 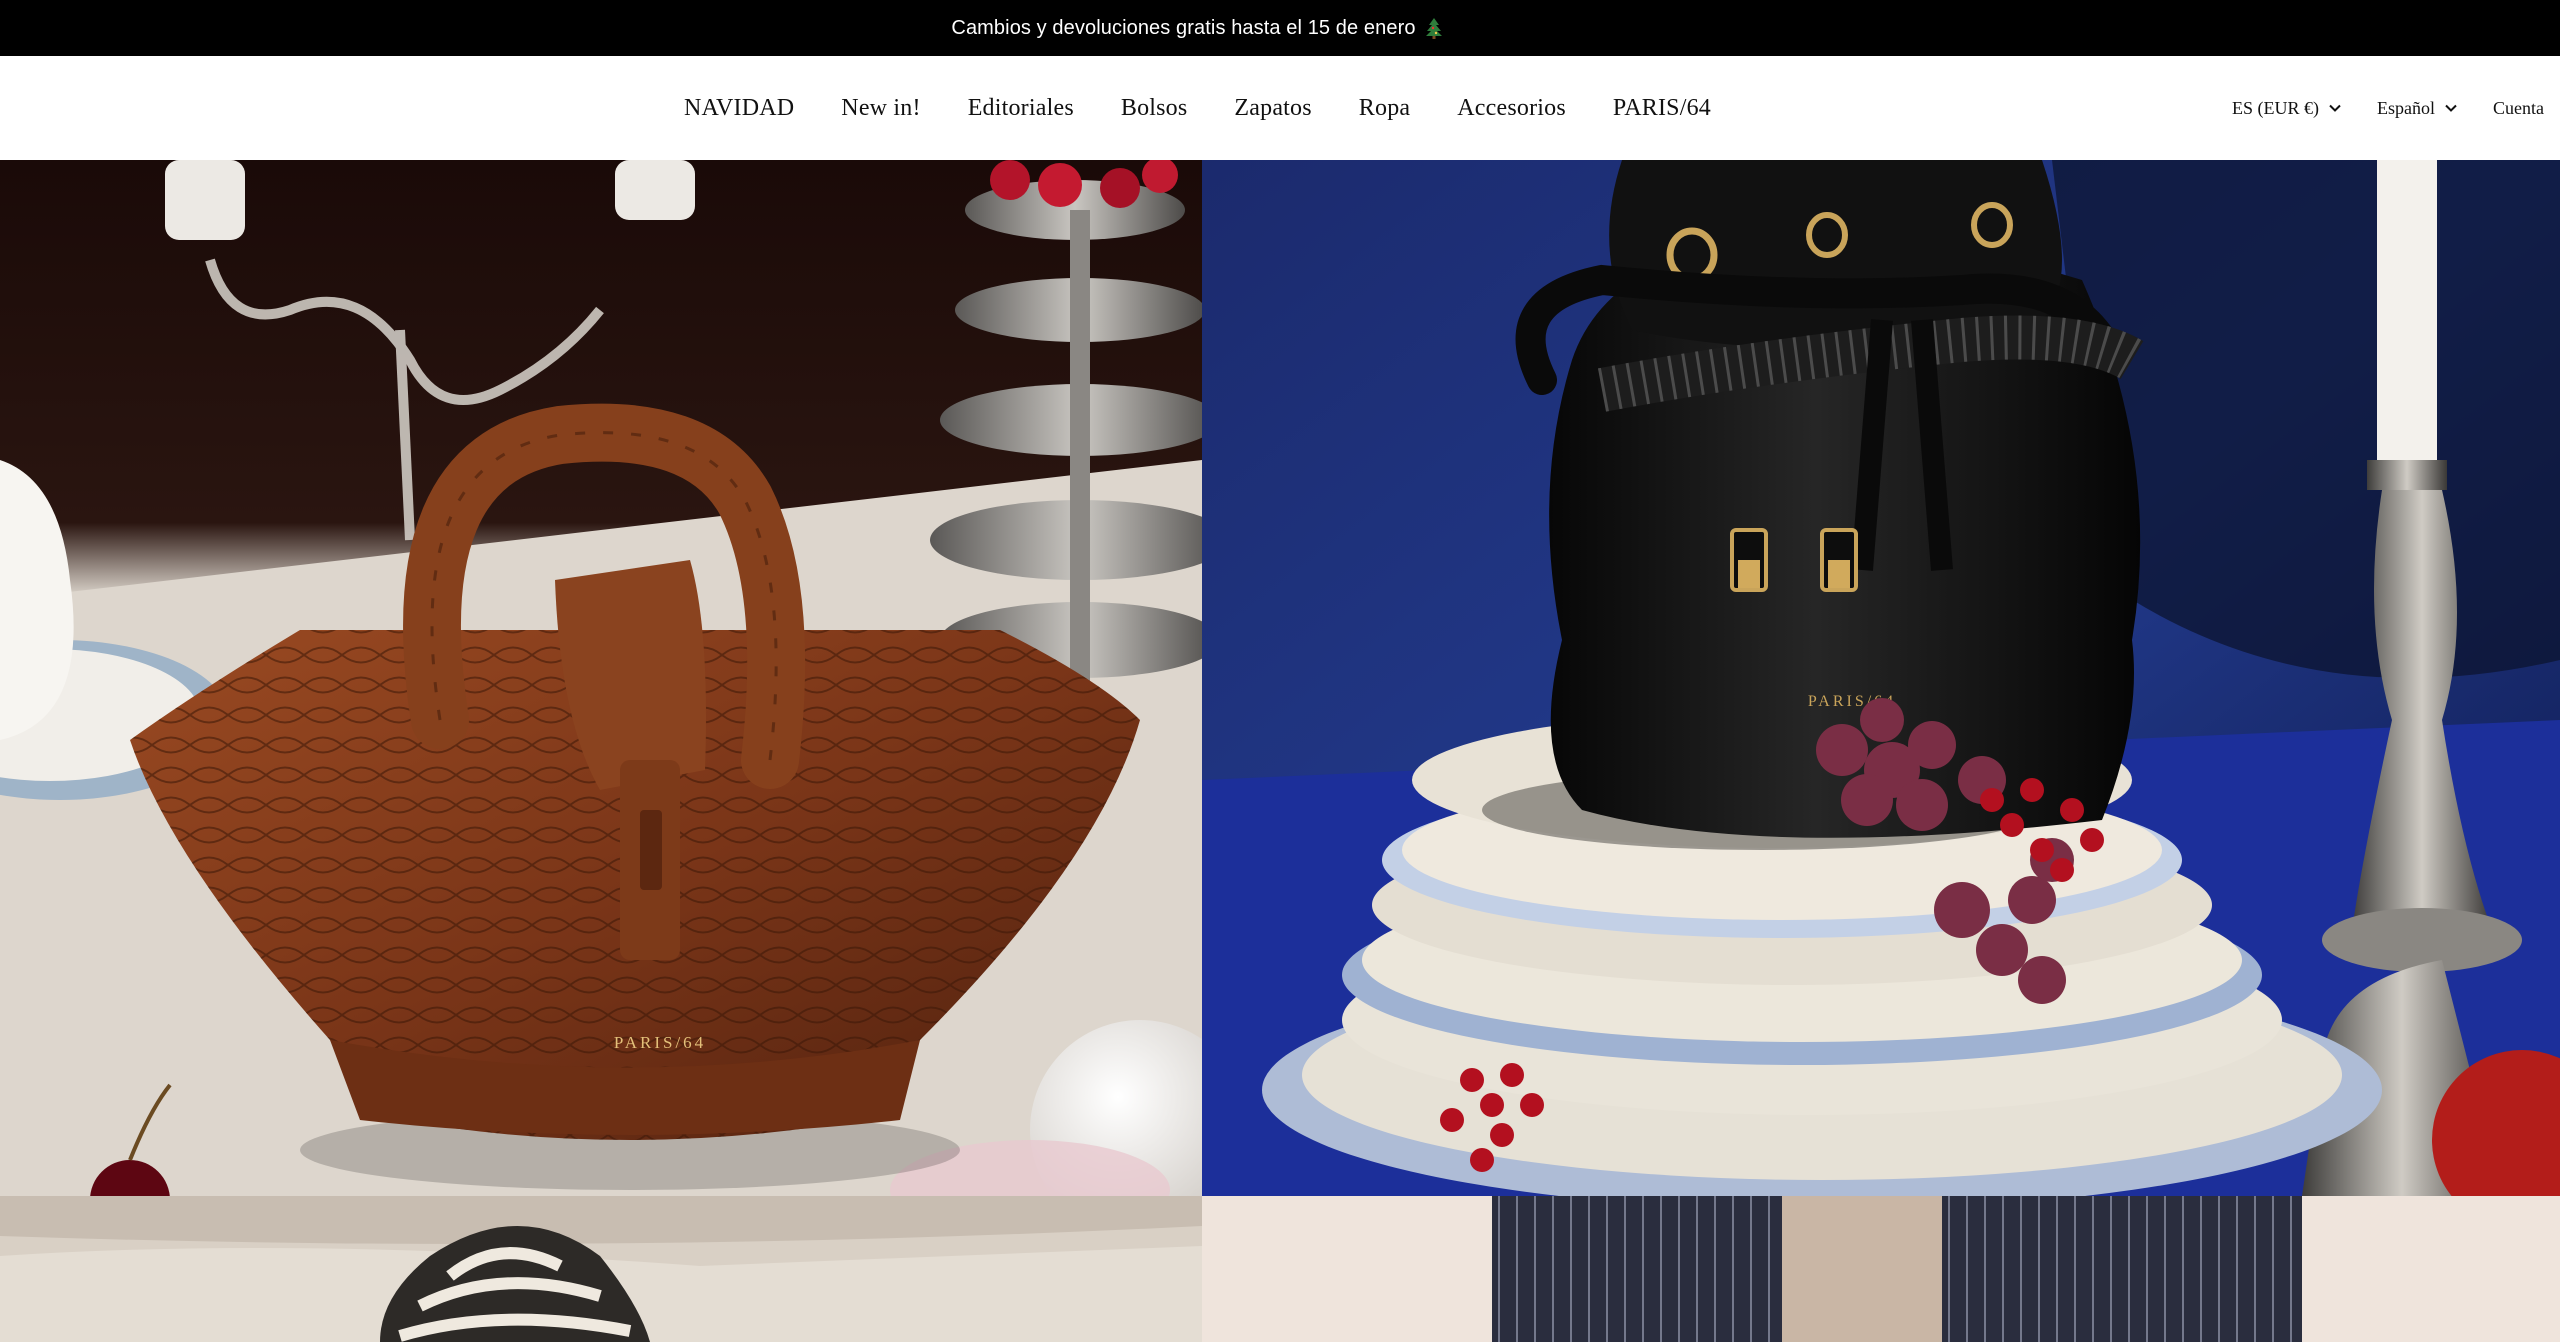 I want to click on currency-selector: ES (EUR €), so click(x=2286, y=108).